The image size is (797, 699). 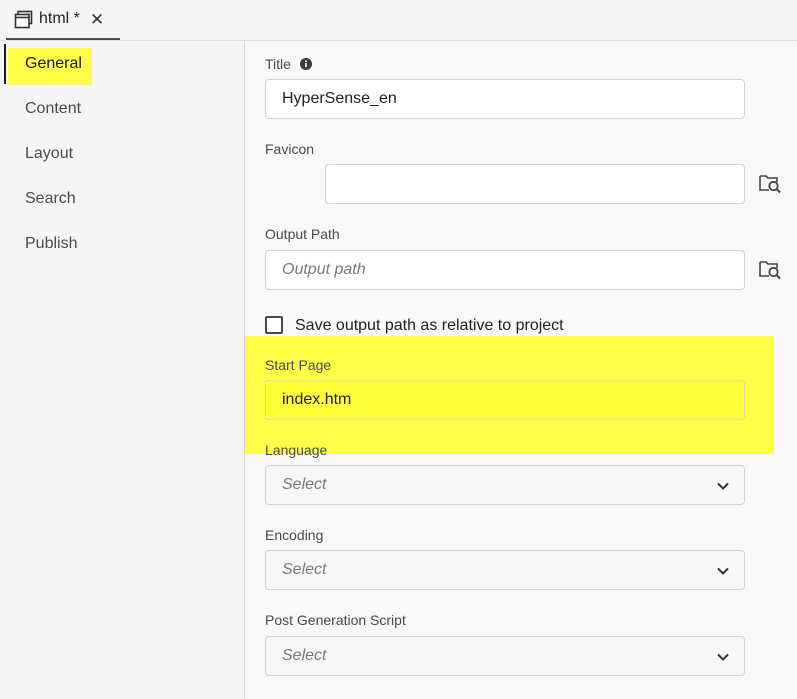 What do you see at coordinates (335, 620) in the screenshot?
I see `post-script-label: Post Generation Script` at bounding box center [335, 620].